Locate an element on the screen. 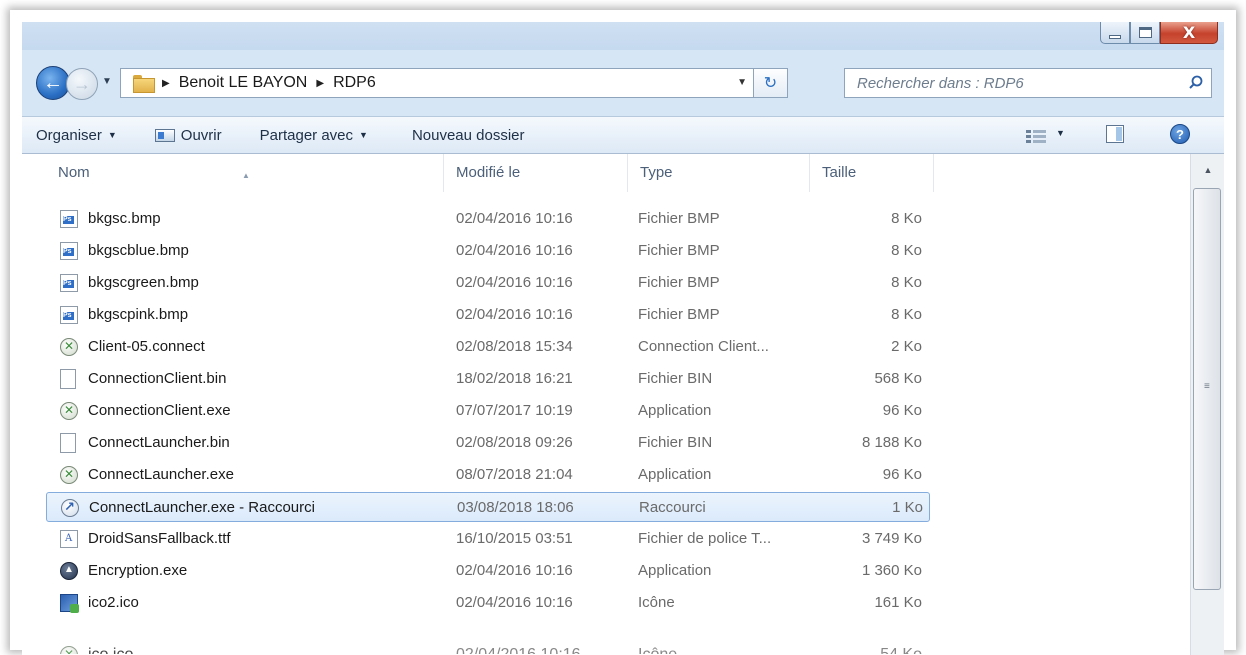 This screenshot has height=655, width=1246. column-header-size: Taille is located at coordinates (872, 173).